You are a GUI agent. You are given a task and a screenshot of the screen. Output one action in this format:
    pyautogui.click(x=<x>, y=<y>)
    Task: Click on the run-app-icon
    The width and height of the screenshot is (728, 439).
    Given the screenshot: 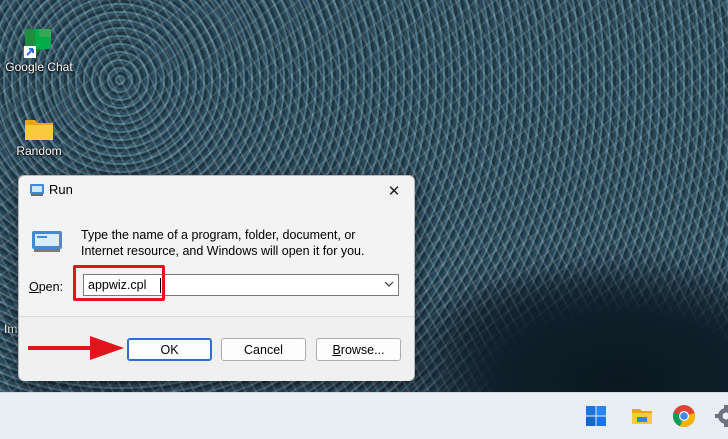 What is the action you would take?
    pyautogui.click(x=37, y=189)
    